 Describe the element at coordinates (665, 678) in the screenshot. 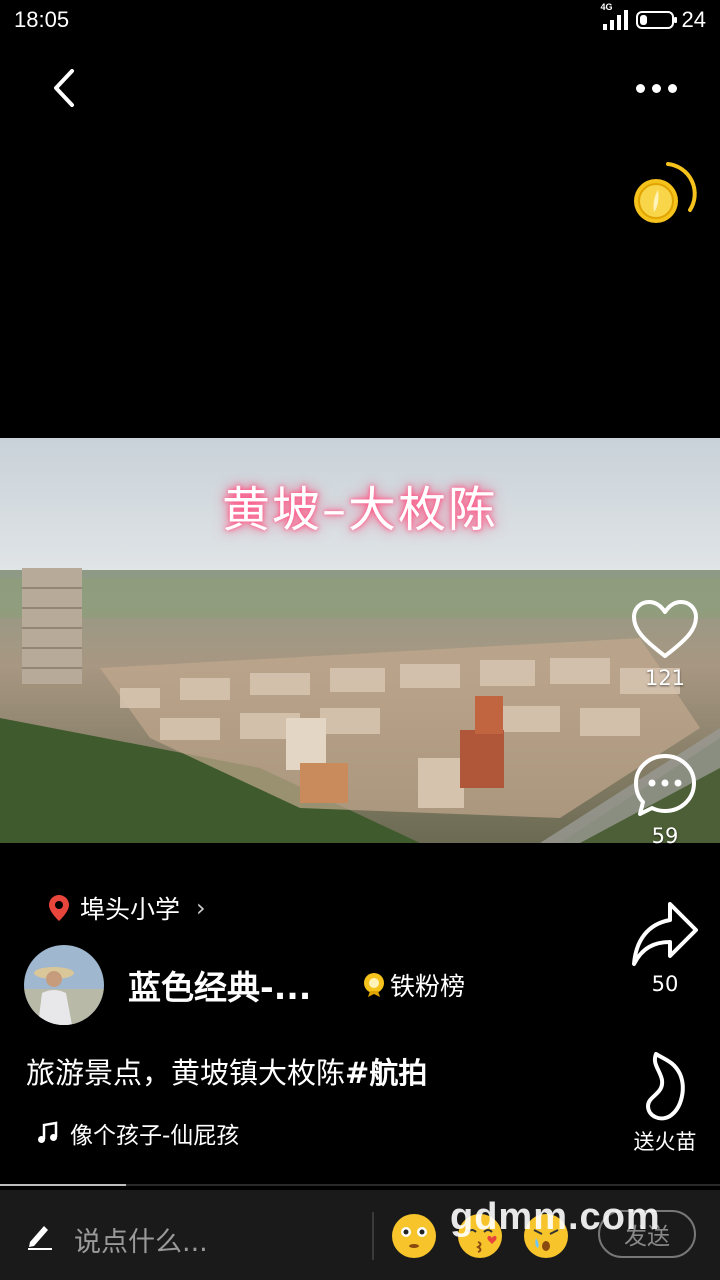

I see `like-count: 121` at that location.